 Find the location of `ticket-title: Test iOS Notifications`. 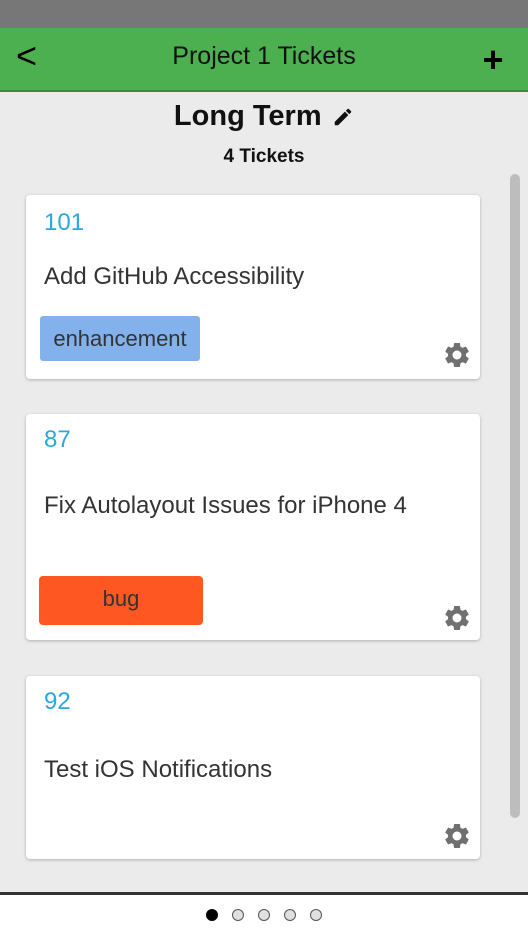

ticket-title: Test iOS Notifications is located at coordinates (158, 769).